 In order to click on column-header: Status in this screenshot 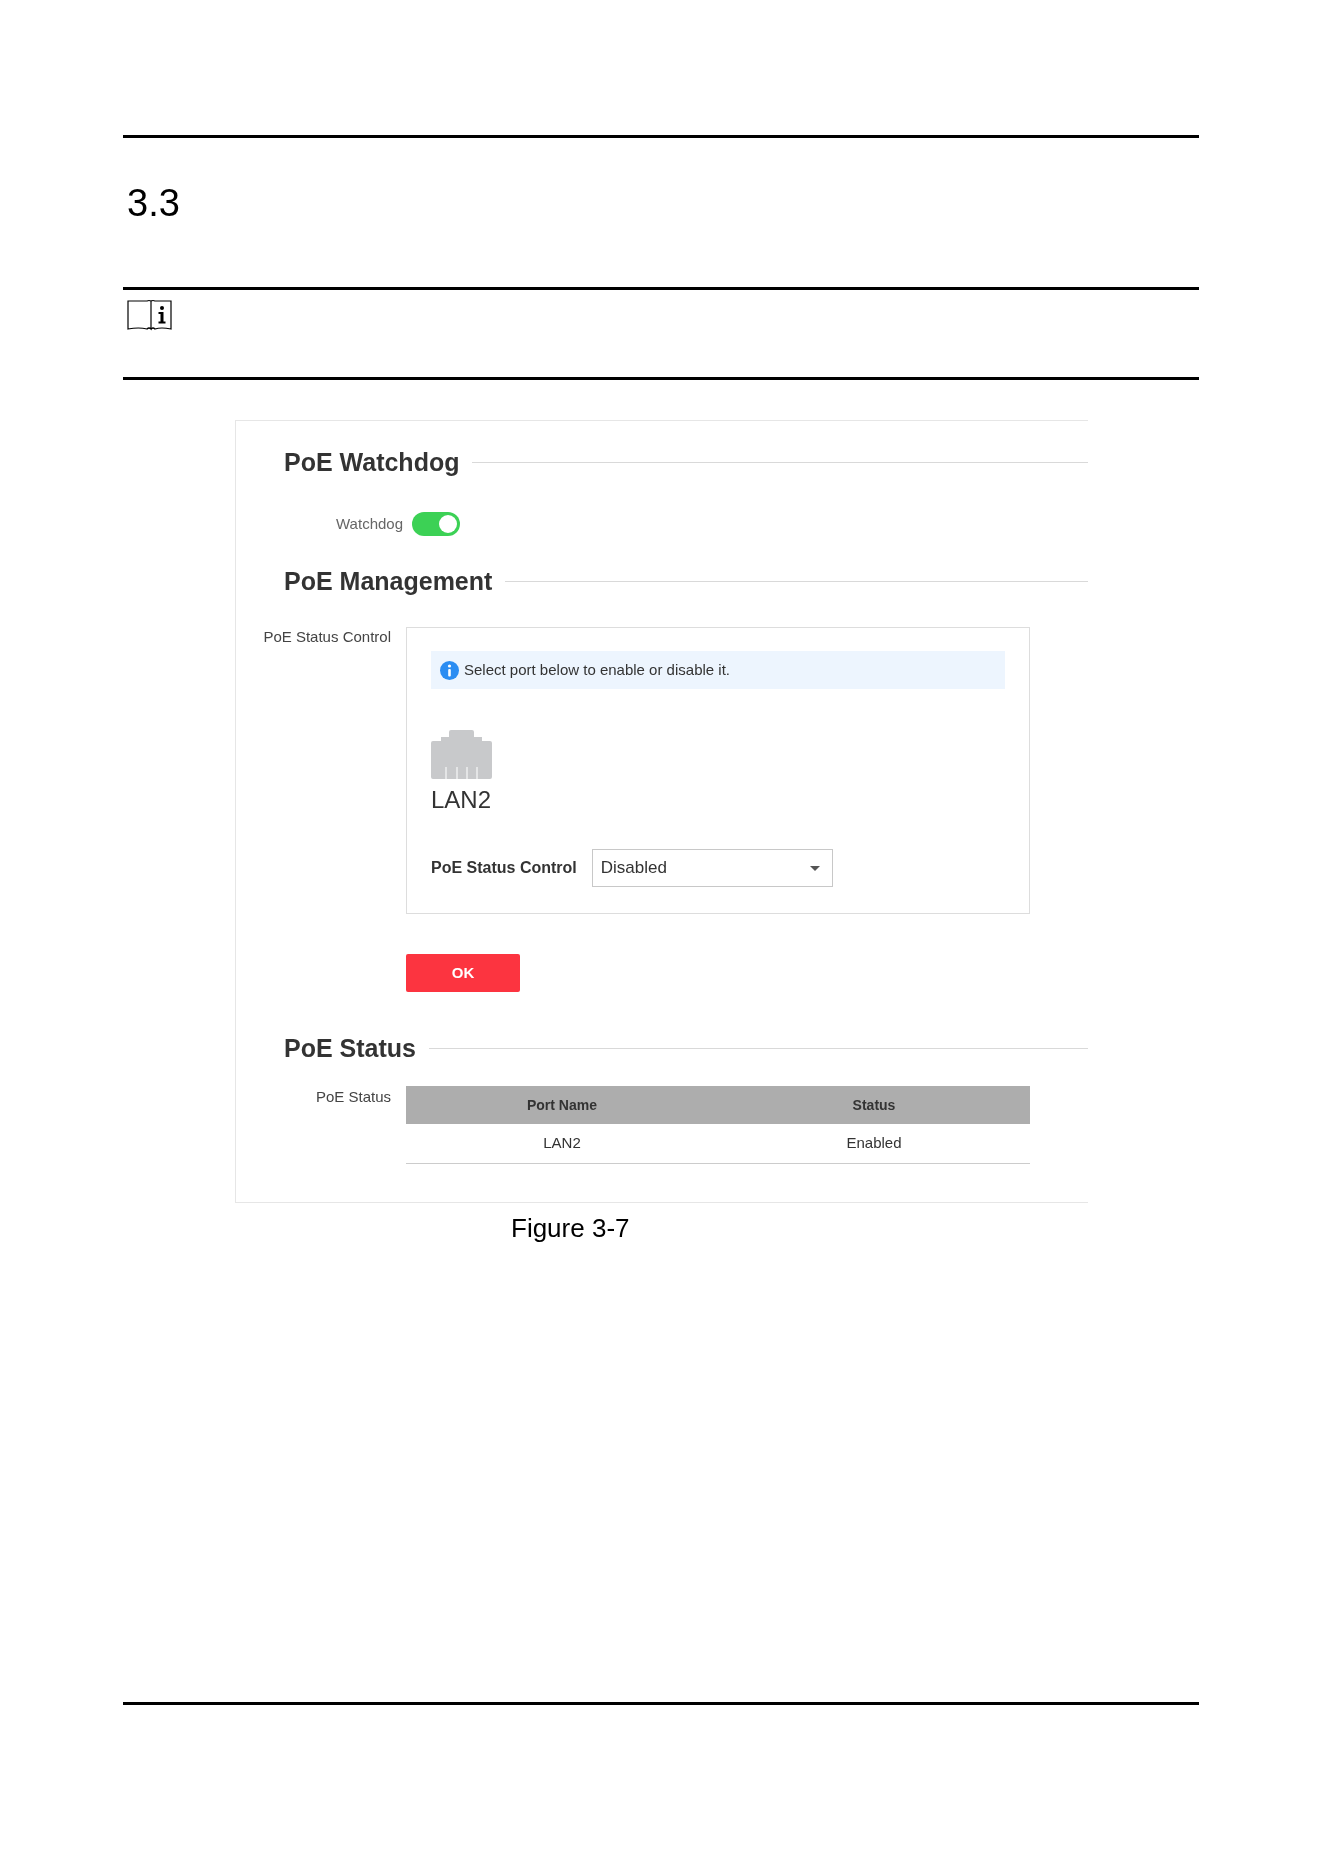, I will do `click(874, 1105)`.